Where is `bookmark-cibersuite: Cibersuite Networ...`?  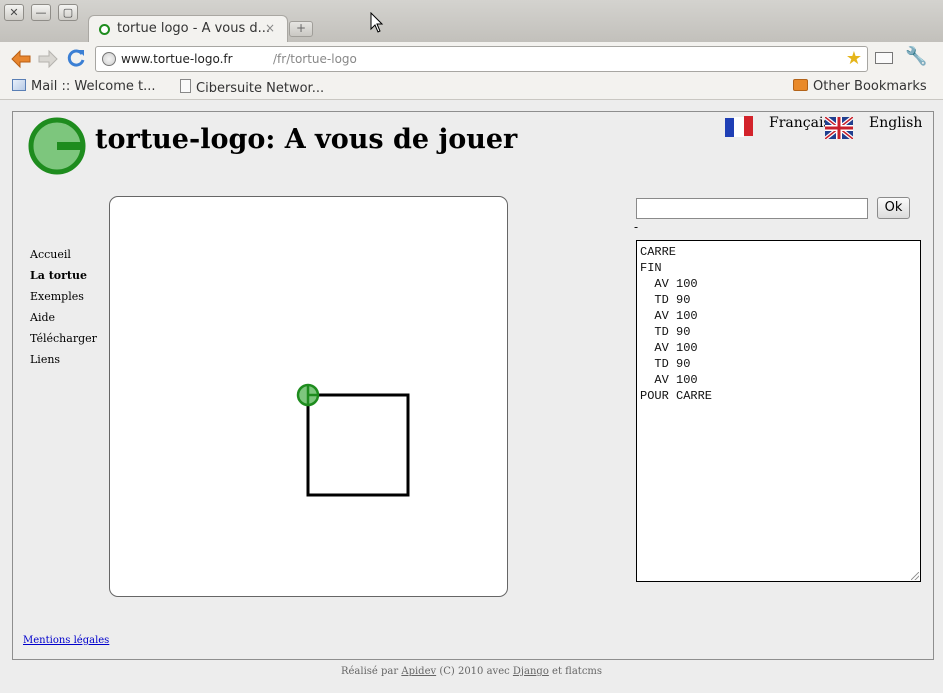
bookmark-cibersuite: Cibersuite Networ... is located at coordinates (252, 87).